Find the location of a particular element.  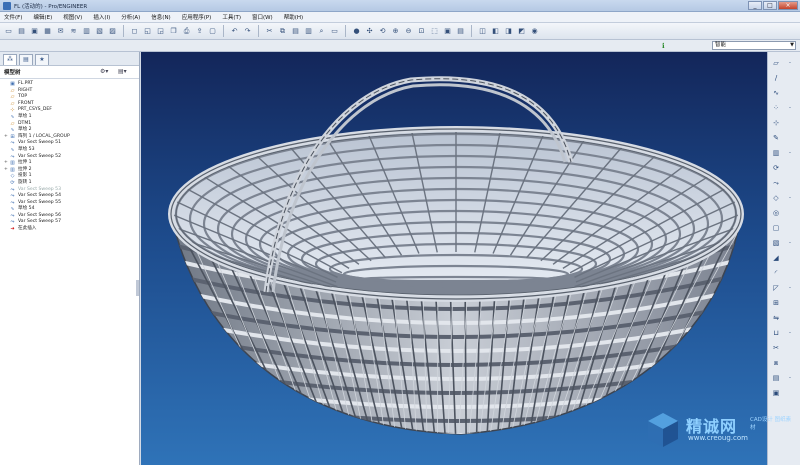

csys-icon: ⊹ is located at coordinates (776, 123).